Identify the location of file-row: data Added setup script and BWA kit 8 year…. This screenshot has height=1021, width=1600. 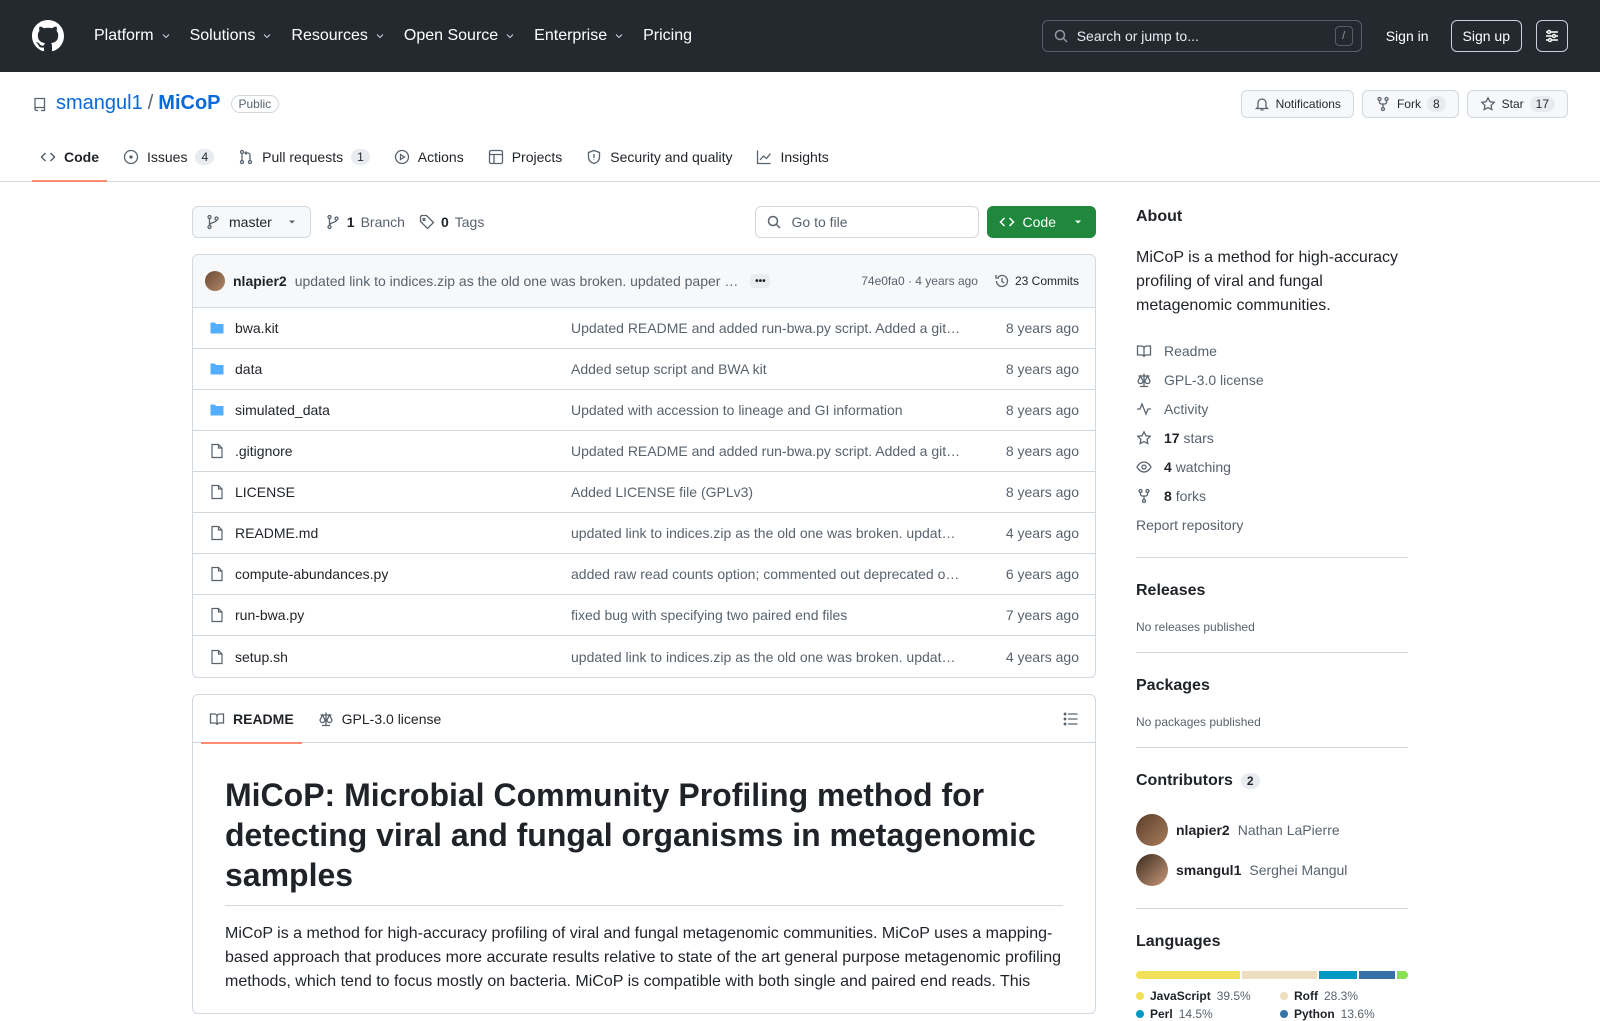
(644, 369).